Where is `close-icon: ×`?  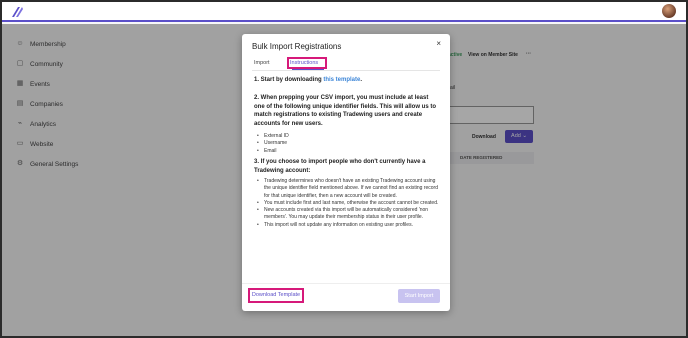
close-icon: × is located at coordinates (438, 43).